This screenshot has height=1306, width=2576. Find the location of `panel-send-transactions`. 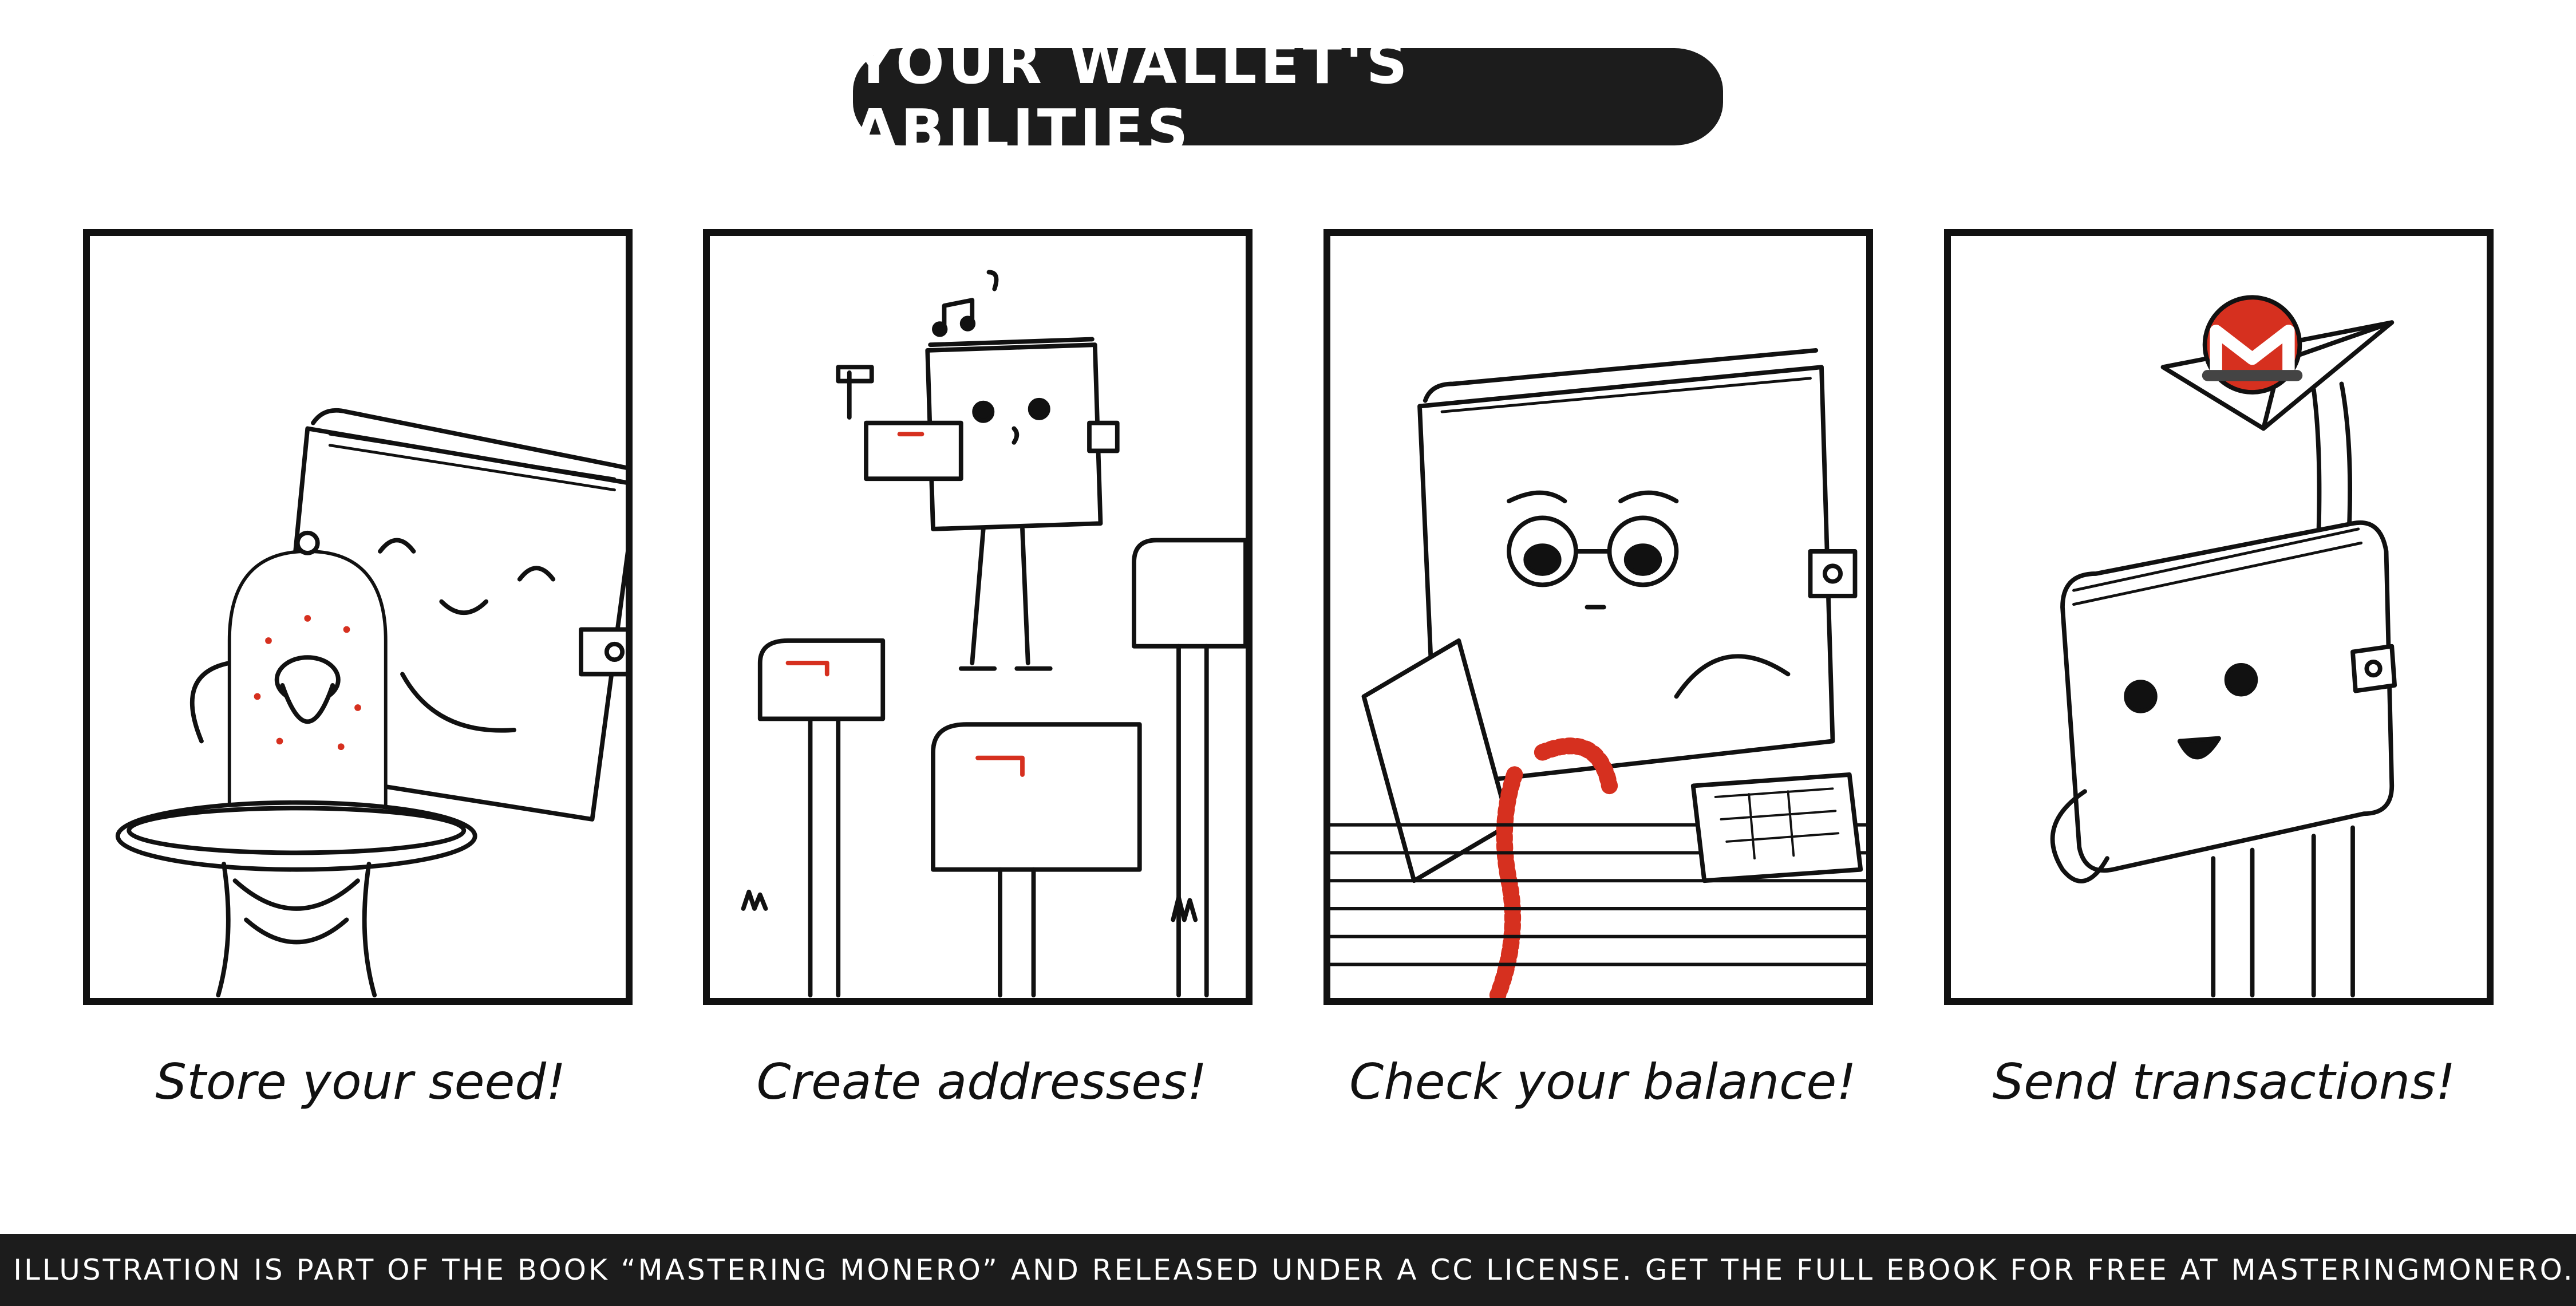

panel-send-transactions is located at coordinates (2219, 617).